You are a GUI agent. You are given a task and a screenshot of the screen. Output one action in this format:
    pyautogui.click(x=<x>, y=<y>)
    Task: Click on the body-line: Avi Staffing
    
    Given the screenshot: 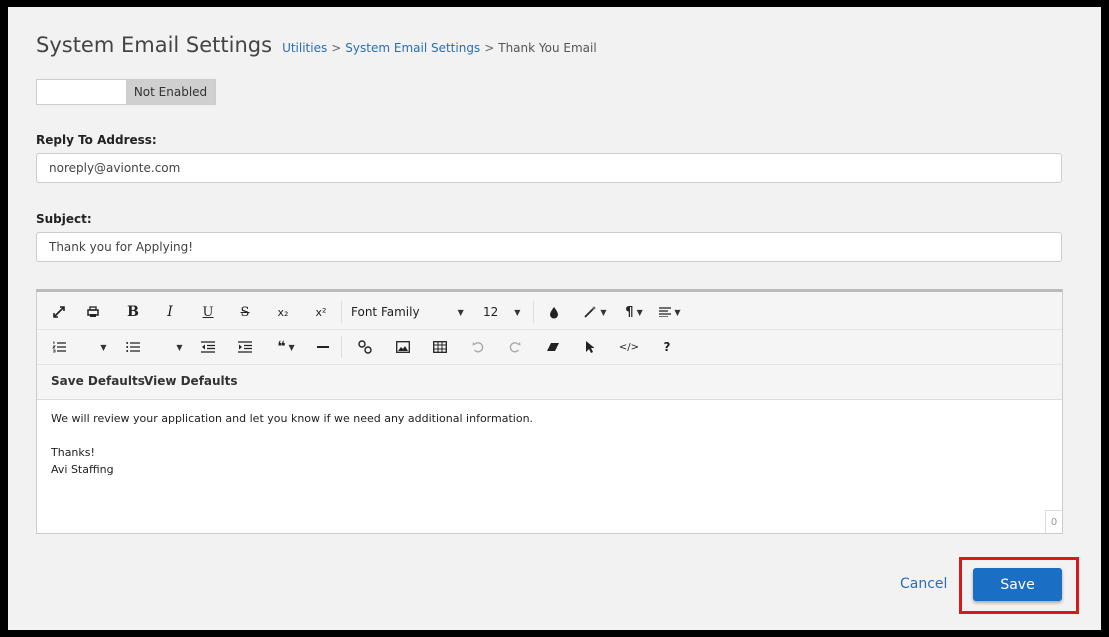 What is the action you would take?
    pyautogui.click(x=82, y=469)
    